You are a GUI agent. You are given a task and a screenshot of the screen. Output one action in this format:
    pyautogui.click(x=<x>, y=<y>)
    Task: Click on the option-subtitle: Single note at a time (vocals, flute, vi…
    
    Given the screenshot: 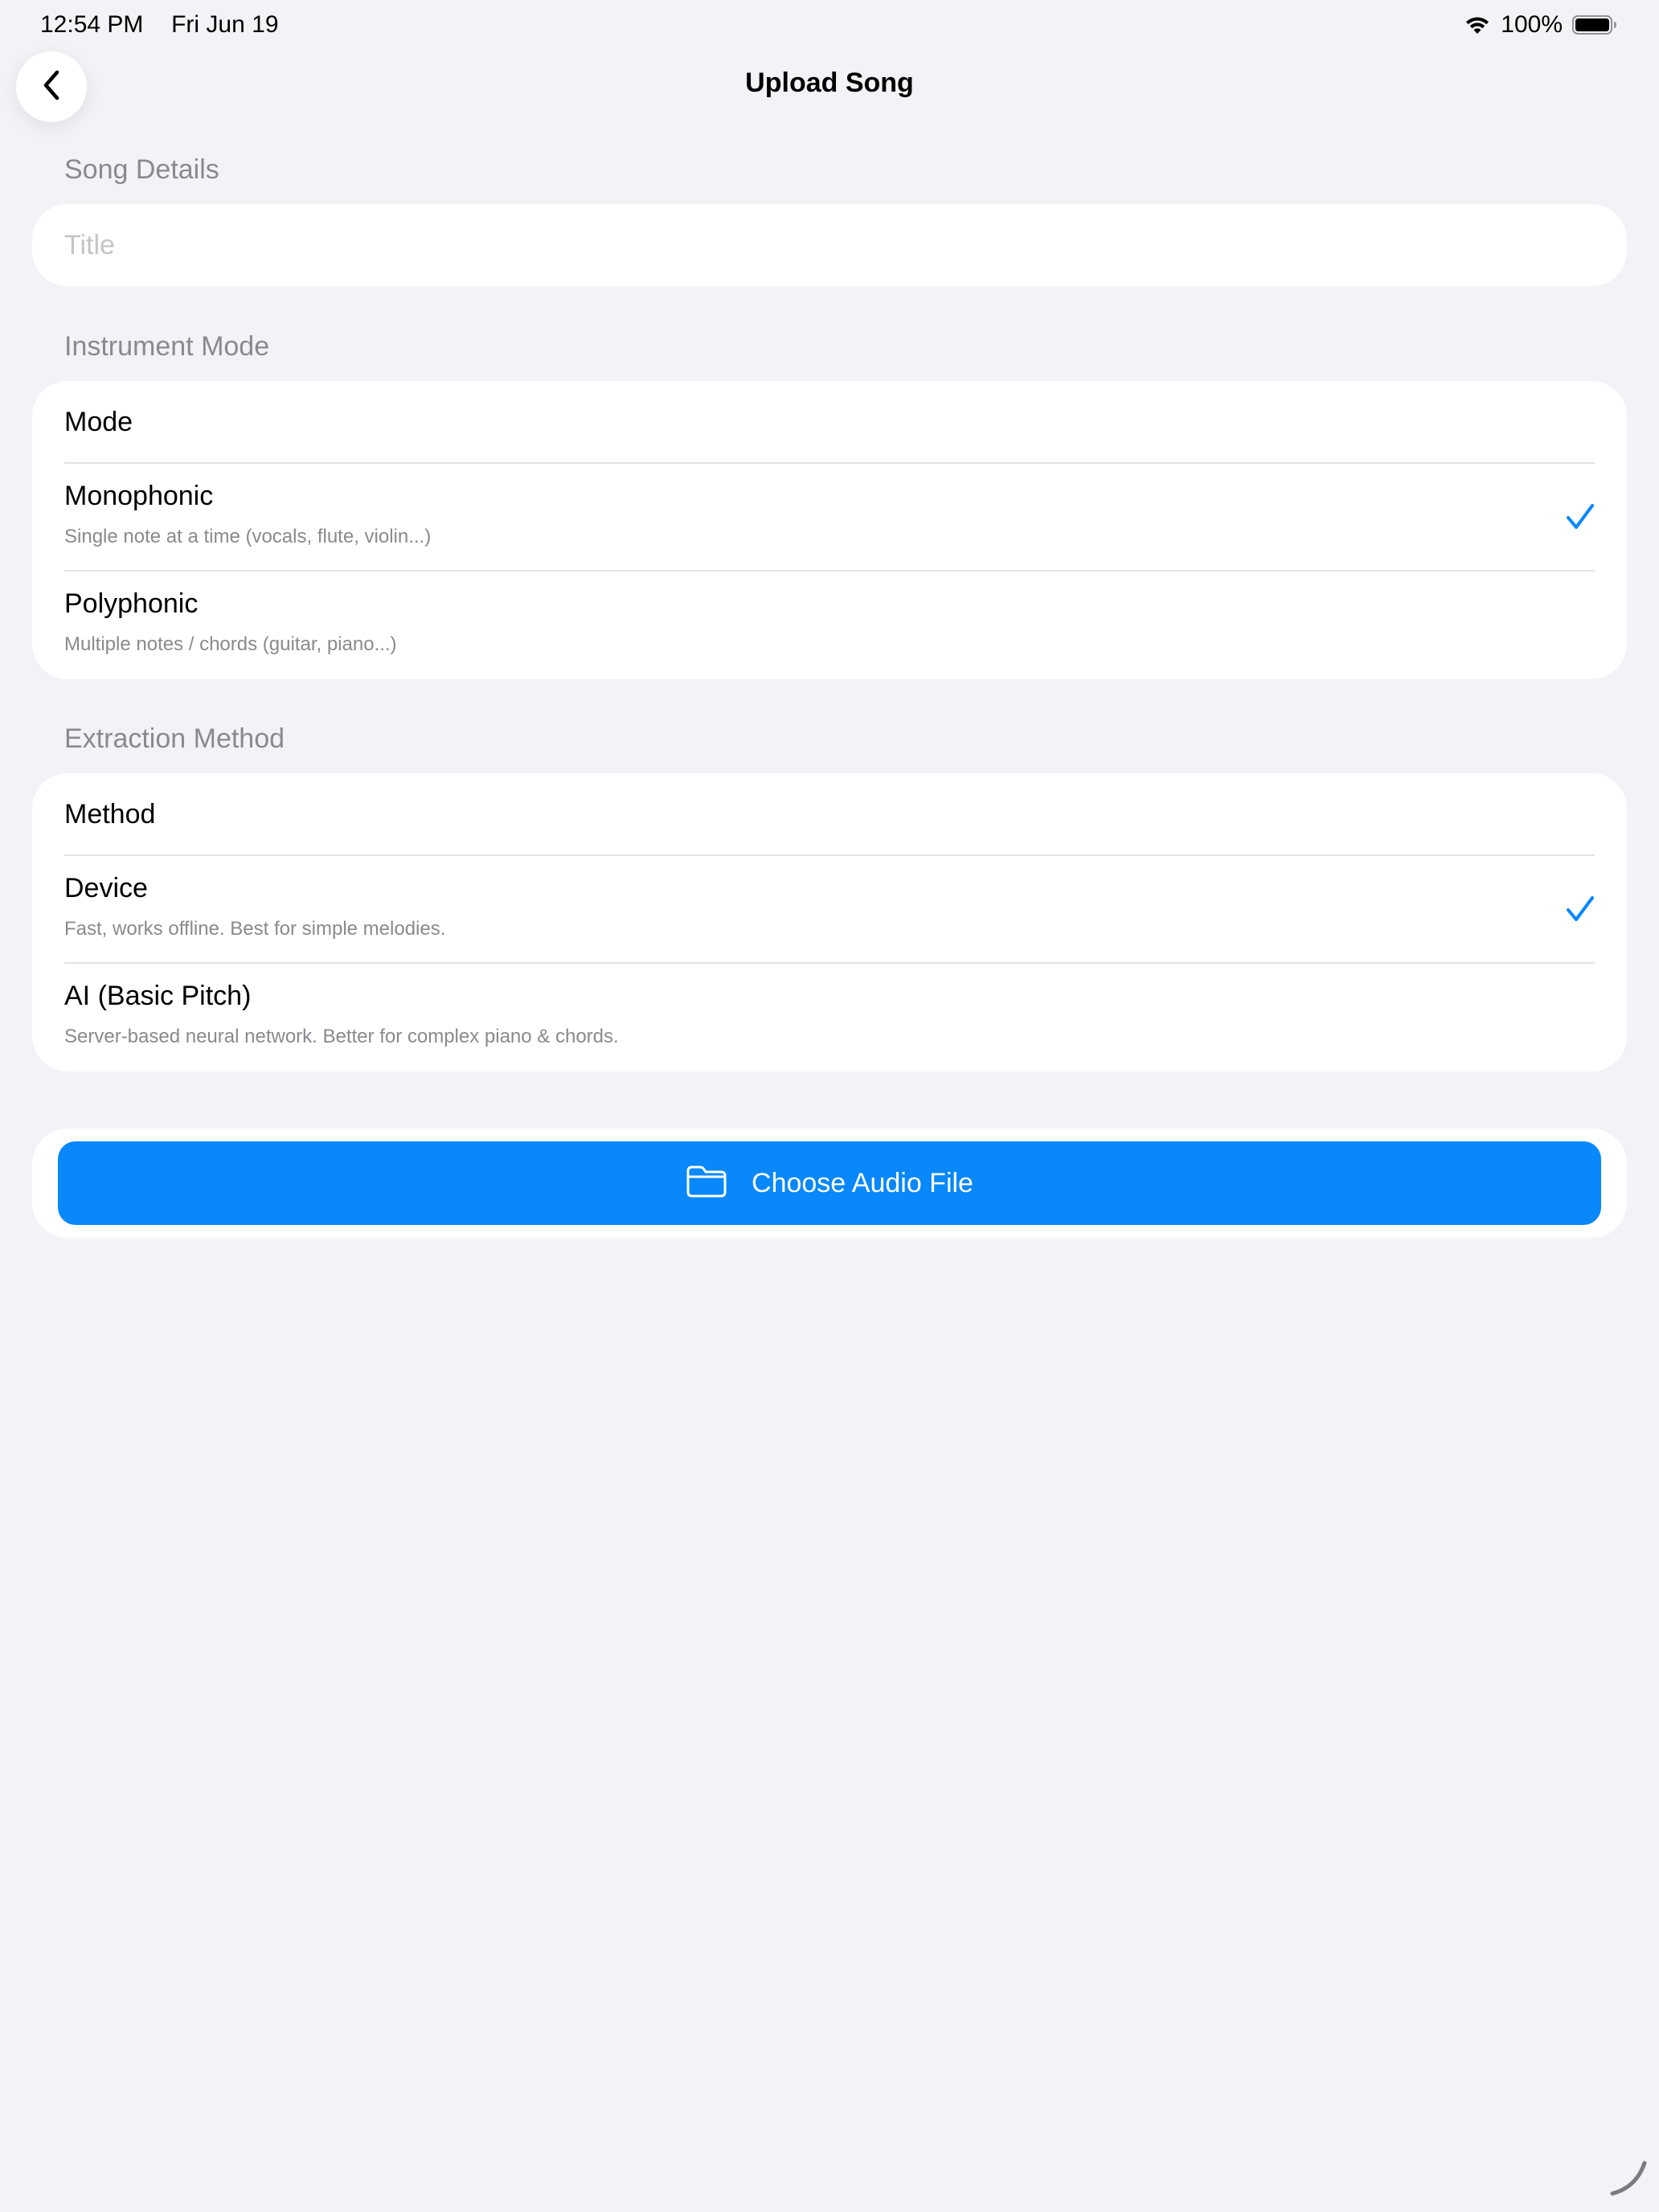 What is the action you would take?
    pyautogui.click(x=248, y=536)
    